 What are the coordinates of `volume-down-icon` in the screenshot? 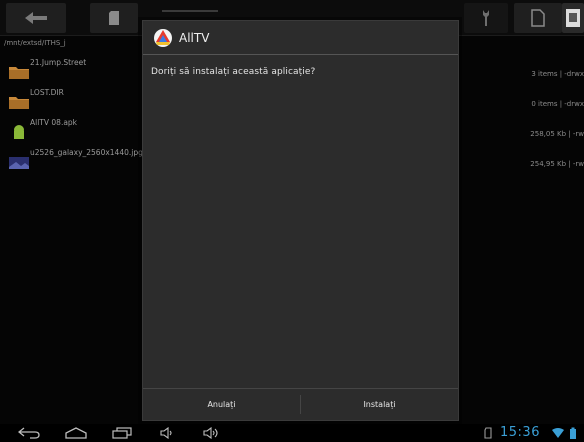 It's located at (167, 433).